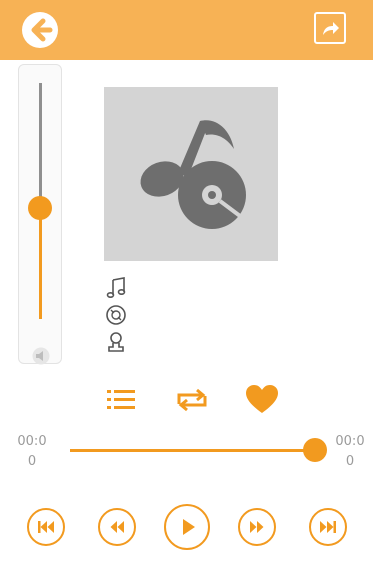 This screenshot has width=373, height=561. What do you see at coordinates (192, 400) in the screenshot?
I see `repeat-icon` at bounding box center [192, 400].